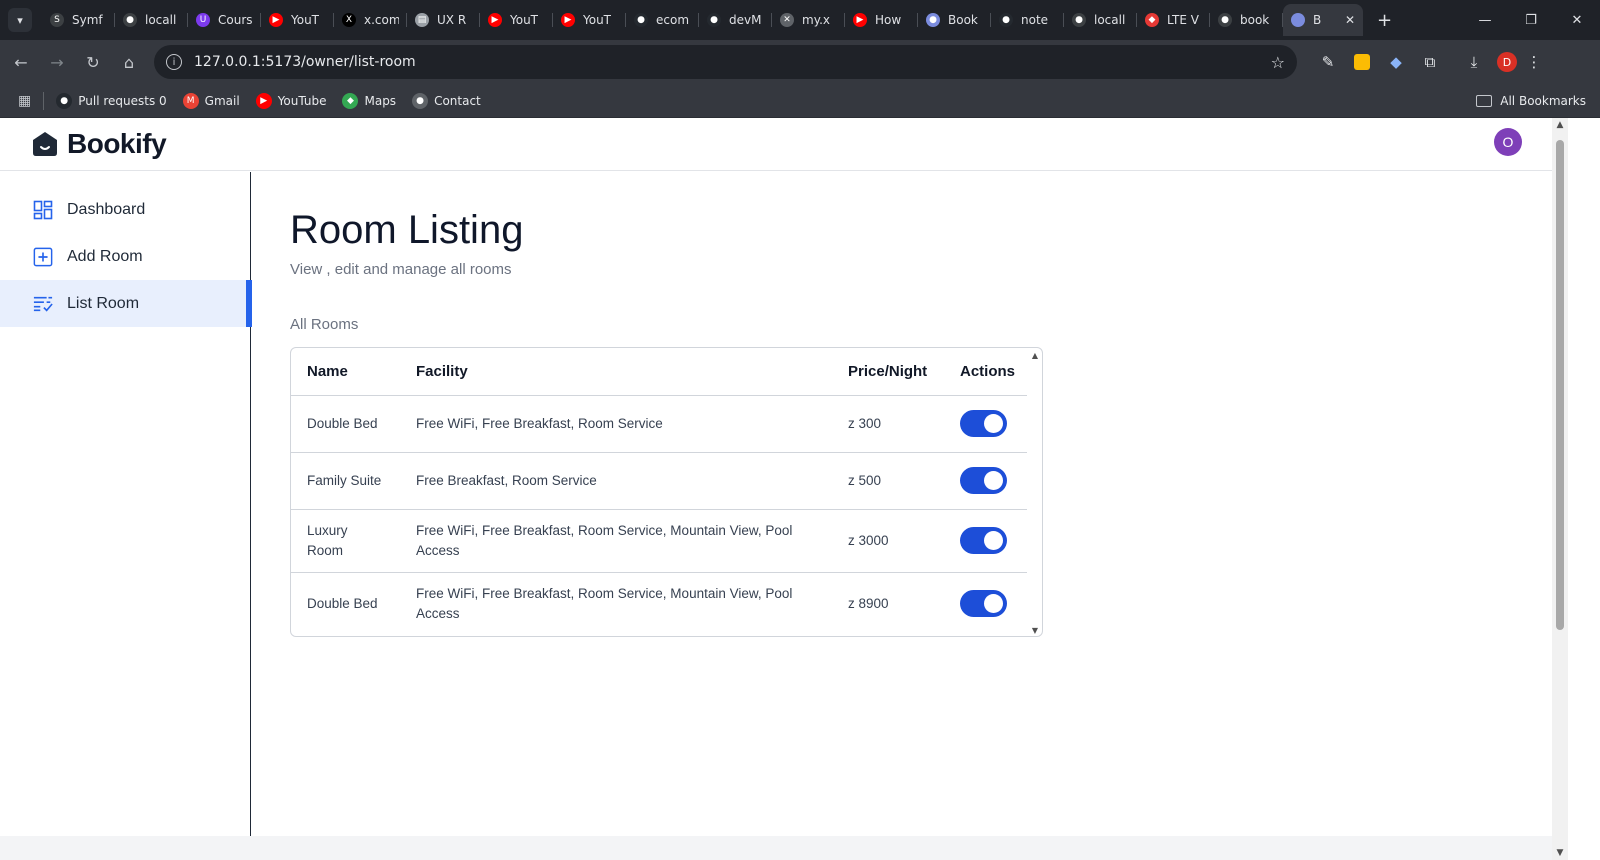 The height and width of the screenshot is (860, 1600). What do you see at coordinates (1560, 385) in the screenshot?
I see `page-scroll-thumb` at bounding box center [1560, 385].